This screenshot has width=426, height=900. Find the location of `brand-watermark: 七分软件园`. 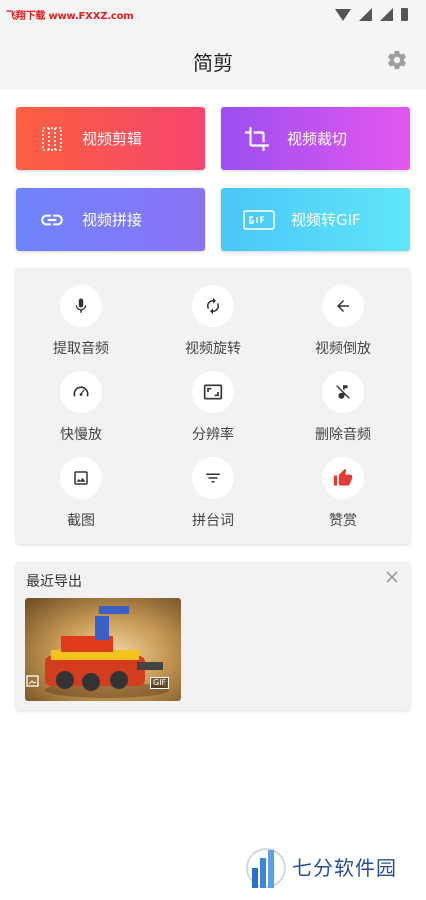

brand-watermark: 七分软件园 is located at coordinates (320, 866).